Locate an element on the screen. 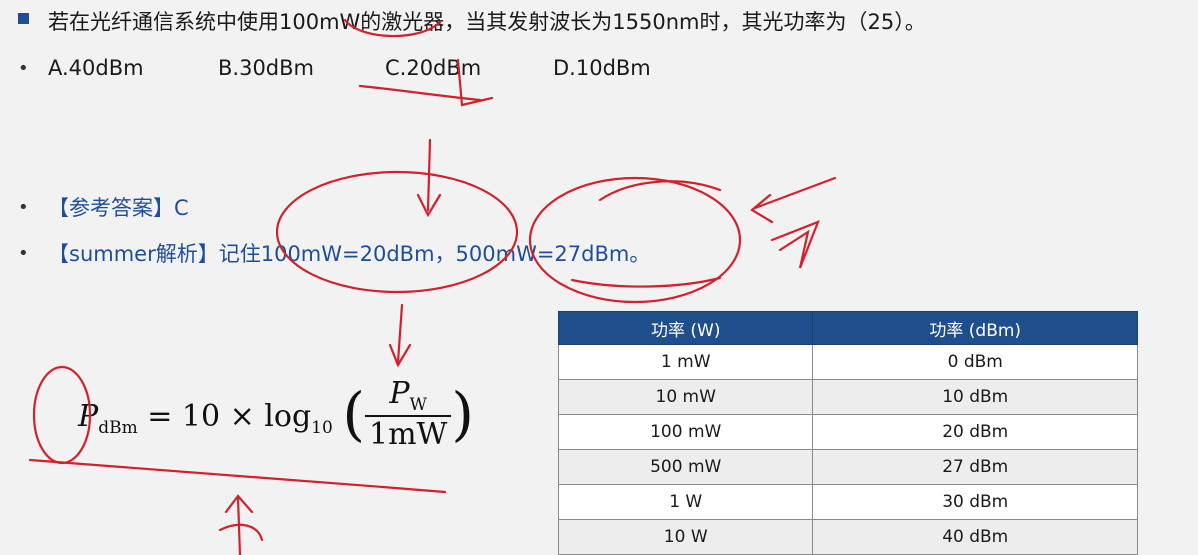 Image resolution: width=1198 pixels, height=555 pixels. ink-ellipse-500mw is located at coordinates (635, 240).